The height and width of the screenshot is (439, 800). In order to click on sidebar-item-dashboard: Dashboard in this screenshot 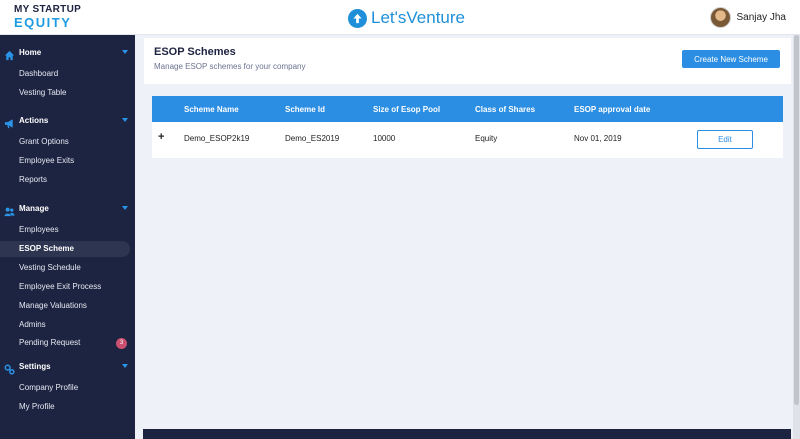, I will do `click(65, 74)`.